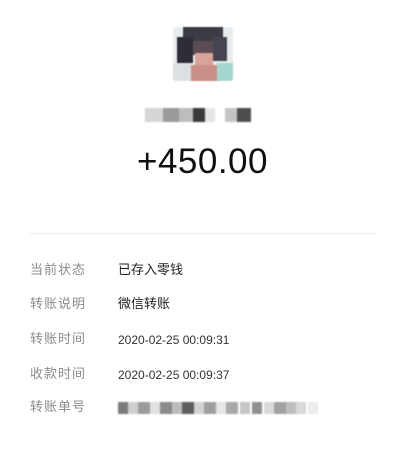 The image size is (405, 457). Describe the element at coordinates (58, 339) in the screenshot. I see `transfer-time-label: 转账时间` at that location.